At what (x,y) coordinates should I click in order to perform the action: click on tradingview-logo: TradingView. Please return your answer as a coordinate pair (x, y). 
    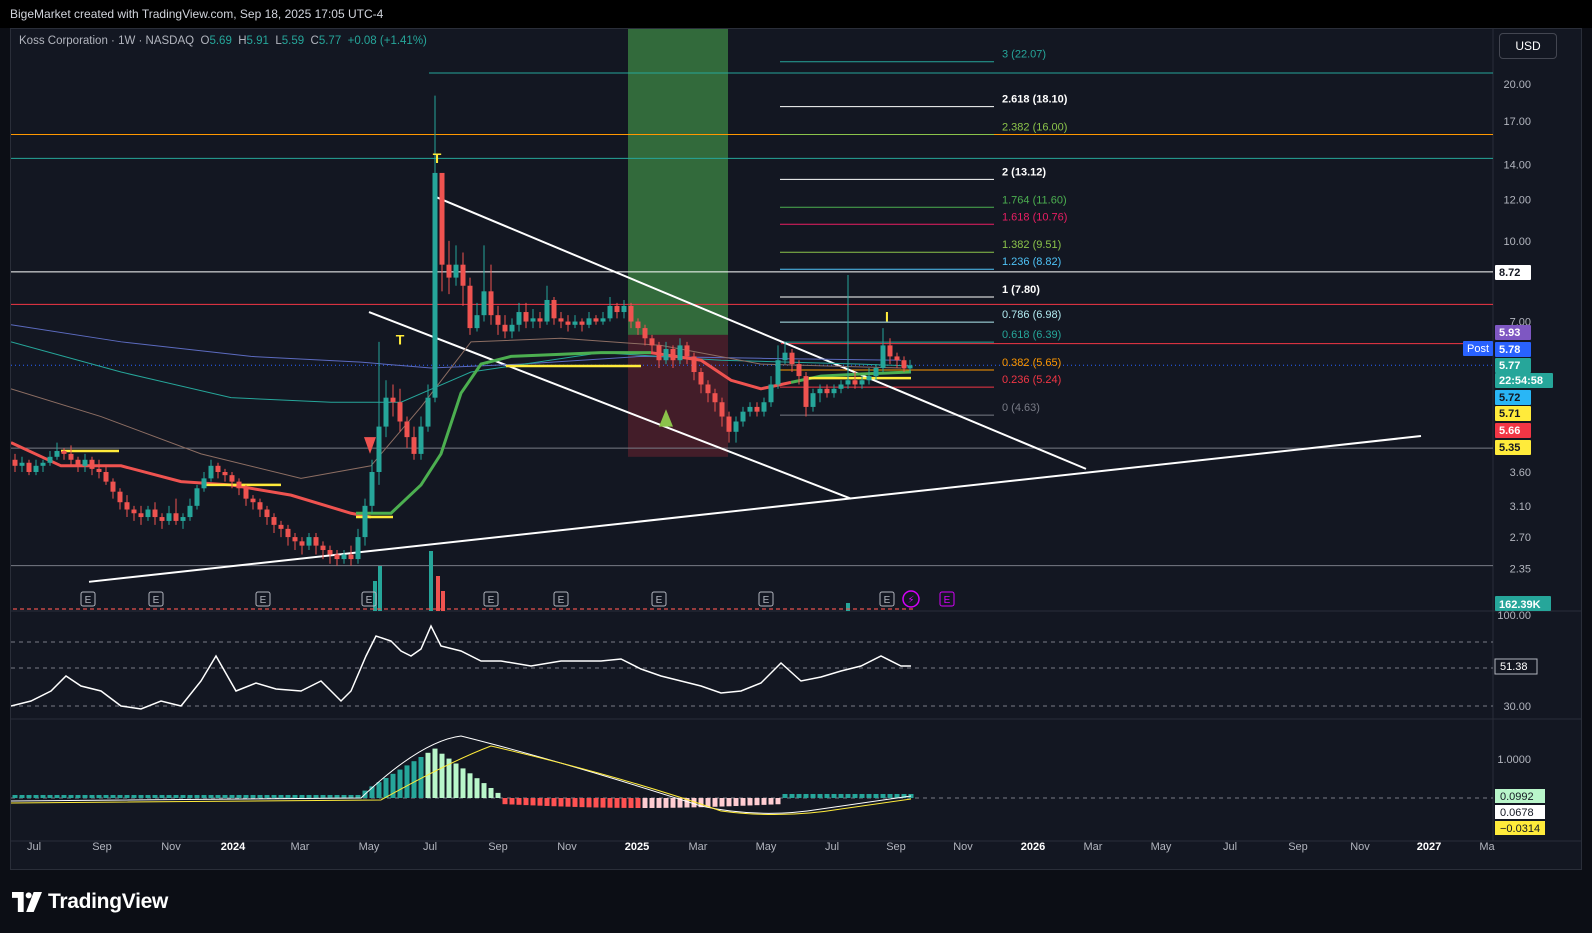
    Looking at the image, I should click on (90, 902).